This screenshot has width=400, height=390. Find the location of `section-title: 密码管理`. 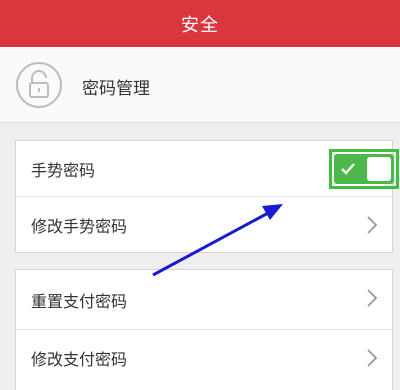

section-title: 密码管理 is located at coordinates (116, 89).